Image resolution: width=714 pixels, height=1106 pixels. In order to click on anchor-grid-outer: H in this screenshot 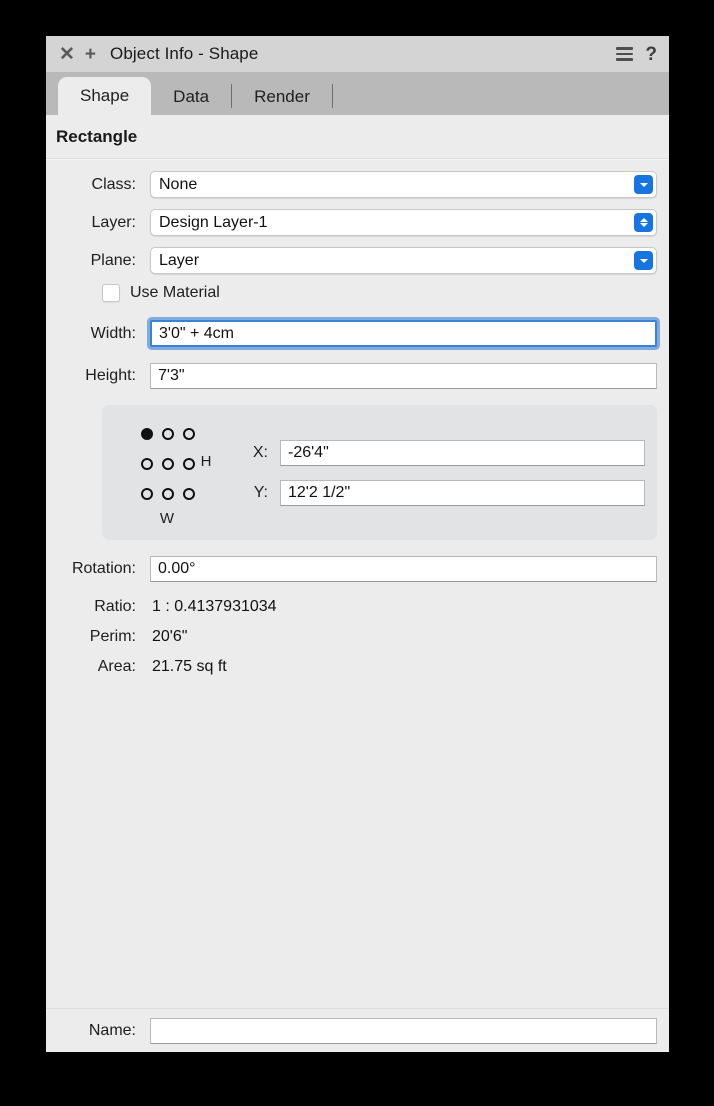, I will do `click(174, 464)`.